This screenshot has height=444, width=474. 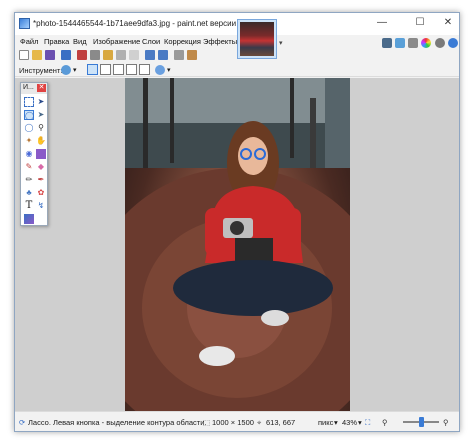 What do you see at coordinates (121, 55) in the screenshot?
I see `crop-icon` at bounding box center [121, 55].